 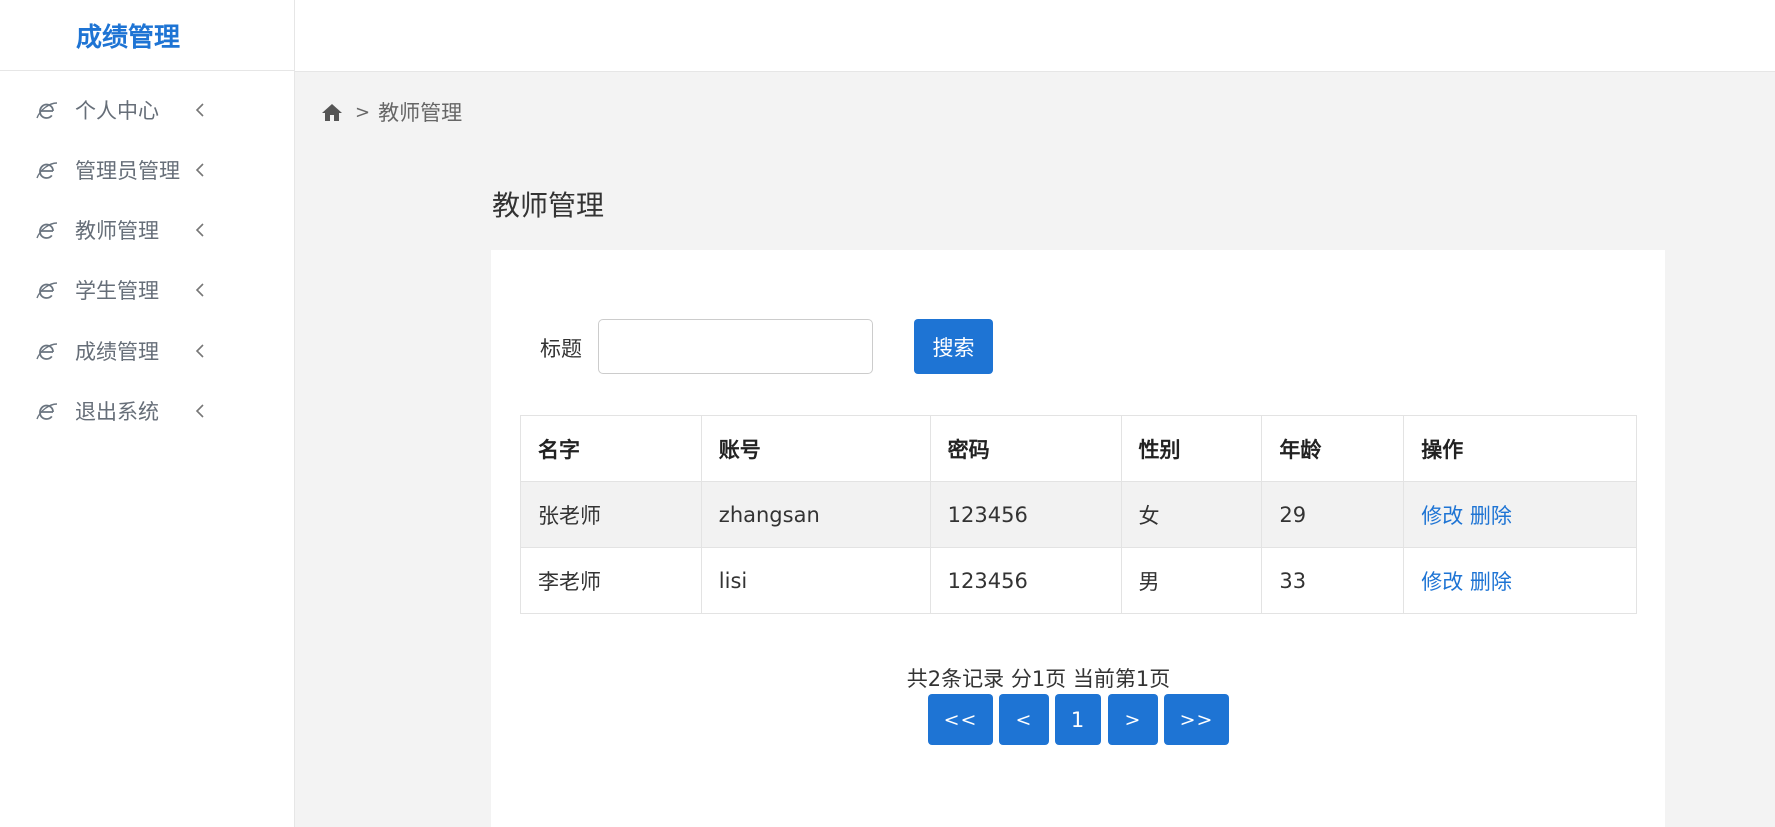 I want to click on sidebar-item-grades: 成绩管理, so click(x=147, y=351).